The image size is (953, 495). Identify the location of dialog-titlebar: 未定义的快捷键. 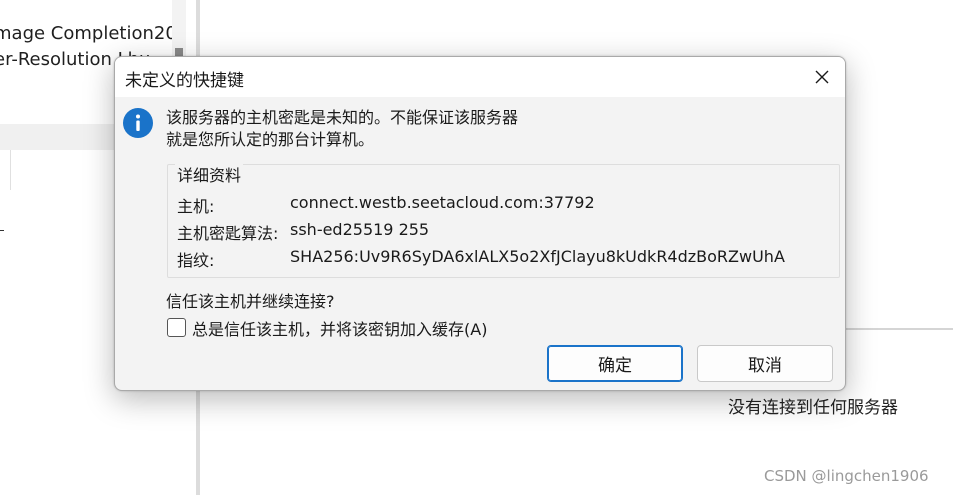
(480, 77).